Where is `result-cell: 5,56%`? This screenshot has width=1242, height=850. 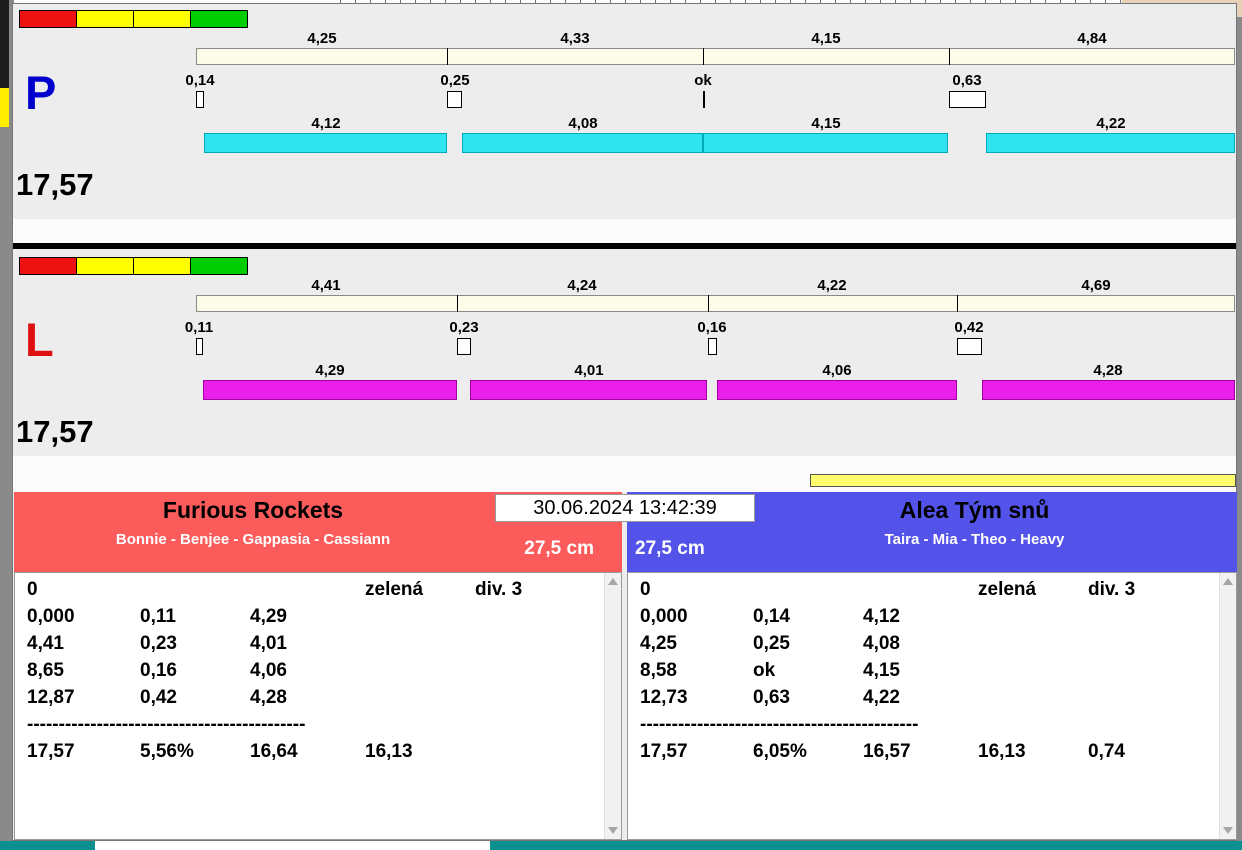 result-cell: 5,56% is located at coordinates (167, 751).